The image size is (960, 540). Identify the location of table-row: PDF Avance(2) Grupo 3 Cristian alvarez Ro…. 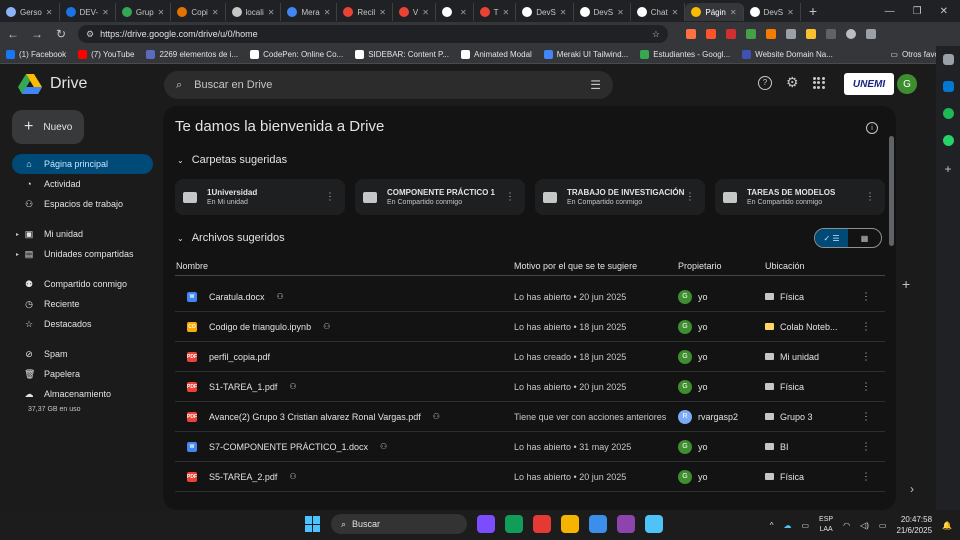
(530, 417).